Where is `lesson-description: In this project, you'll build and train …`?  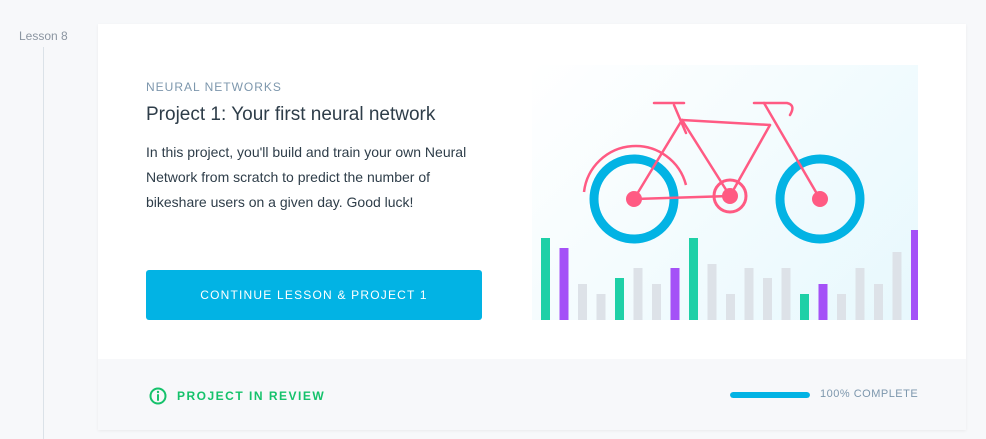 lesson-description: In this project, you'll build and train … is located at coordinates (306, 177).